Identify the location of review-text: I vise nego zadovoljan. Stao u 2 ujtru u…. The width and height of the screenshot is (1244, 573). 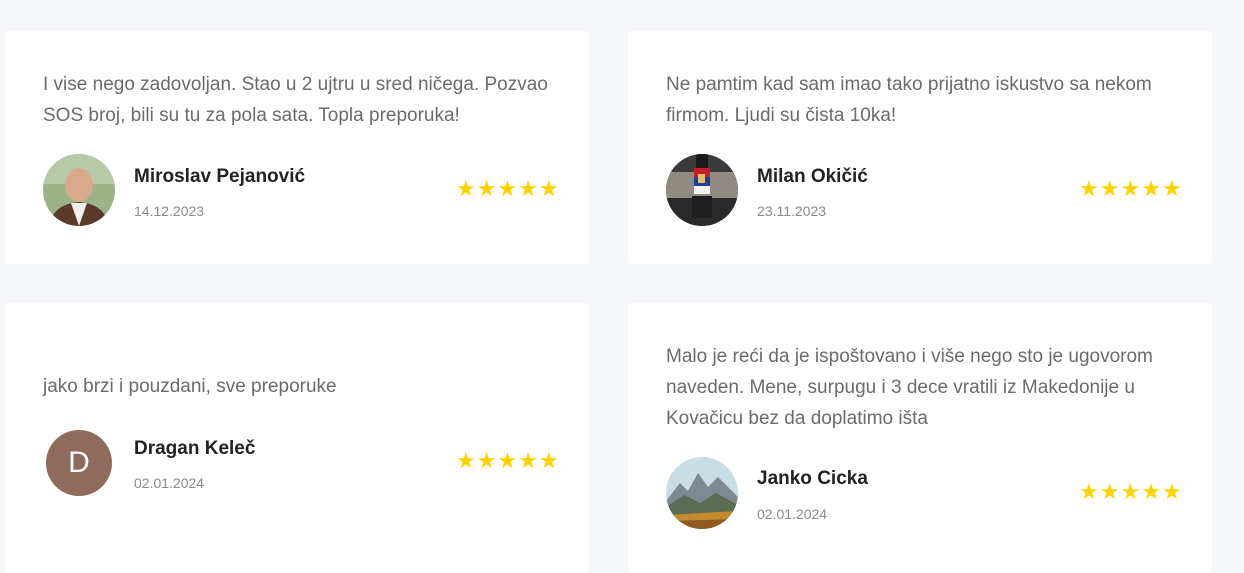
(295, 100).